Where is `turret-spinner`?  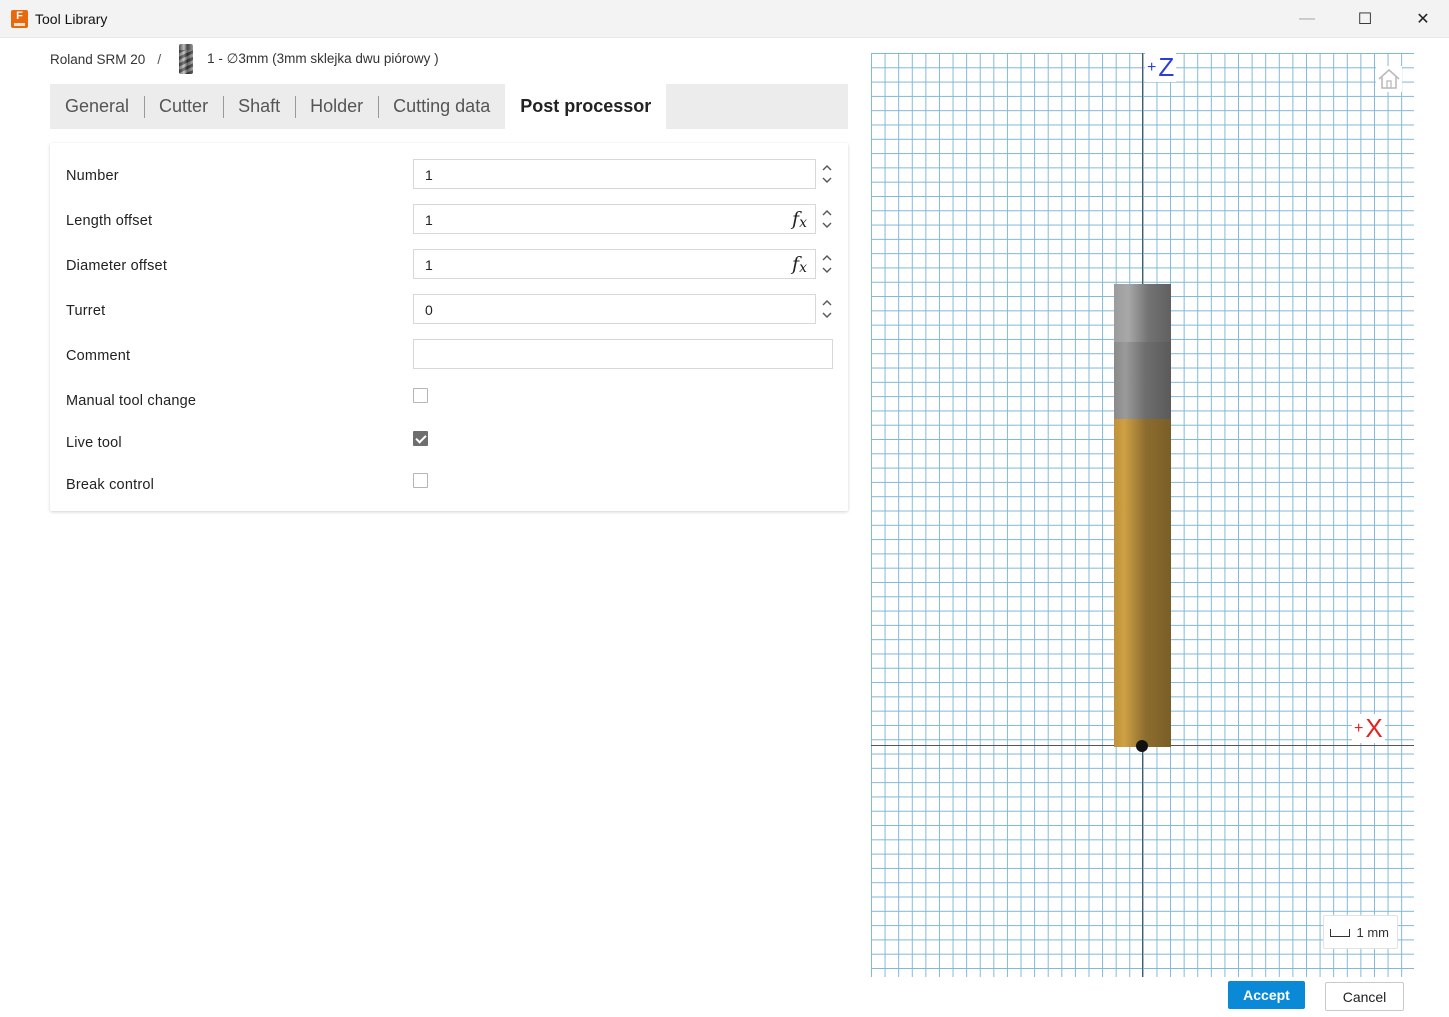
turret-spinner is located at coordinates (827, 309).